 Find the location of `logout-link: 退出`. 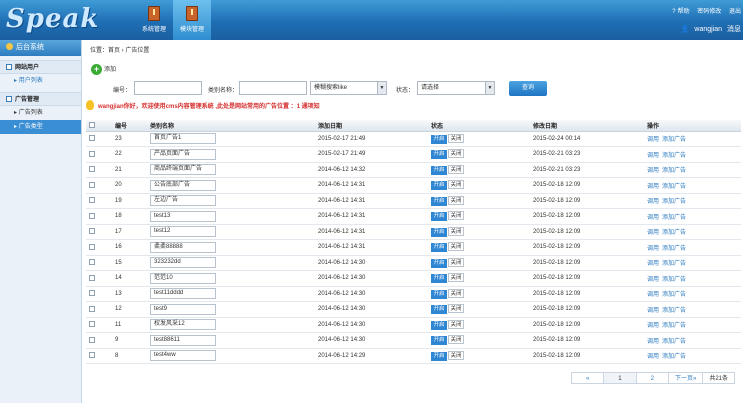

logout-link: 退出 is located at coordinates (735, 12).